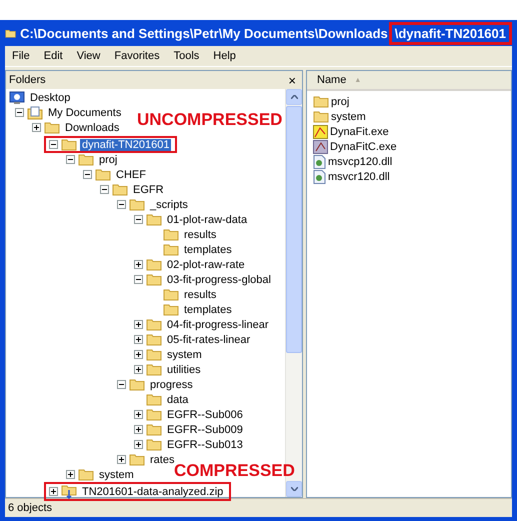 The height and width of the screenshot is (521, 517). I want to click on menu-item: File, so click(21, 56).